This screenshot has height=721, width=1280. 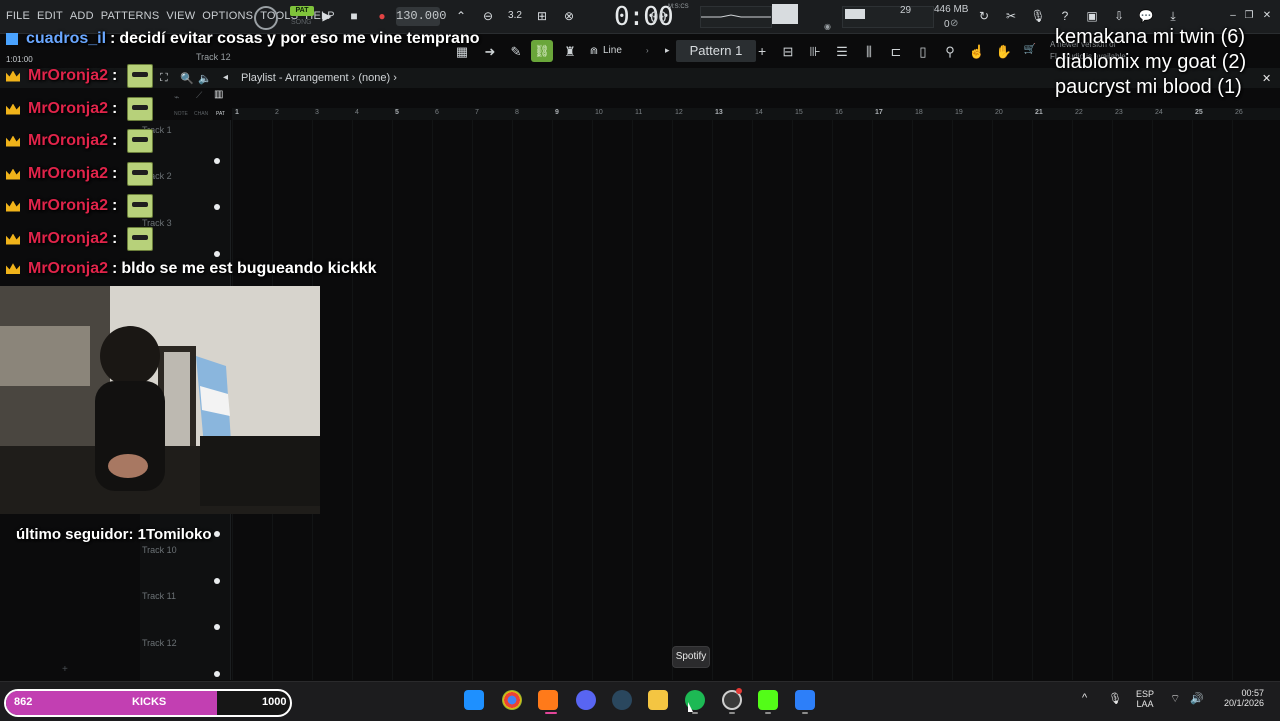 What do you see at coordinates (954, 23) in the screenshot?
I see `polyphony-icon: ⊘` at bounding box center [954, 23].